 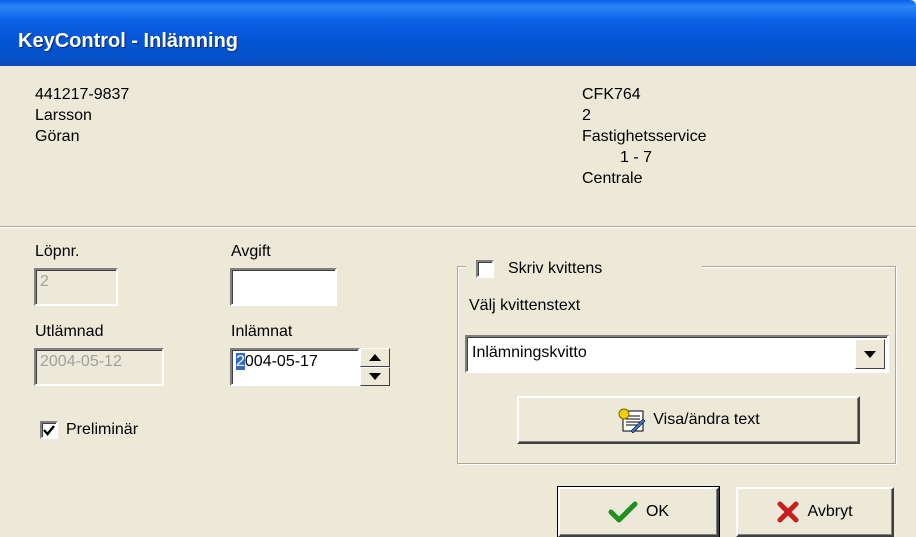 What do you see at coordinates (76, 287) in the screenshot?
I see `lopnr-field: 2` at bounding box center [76, 287].